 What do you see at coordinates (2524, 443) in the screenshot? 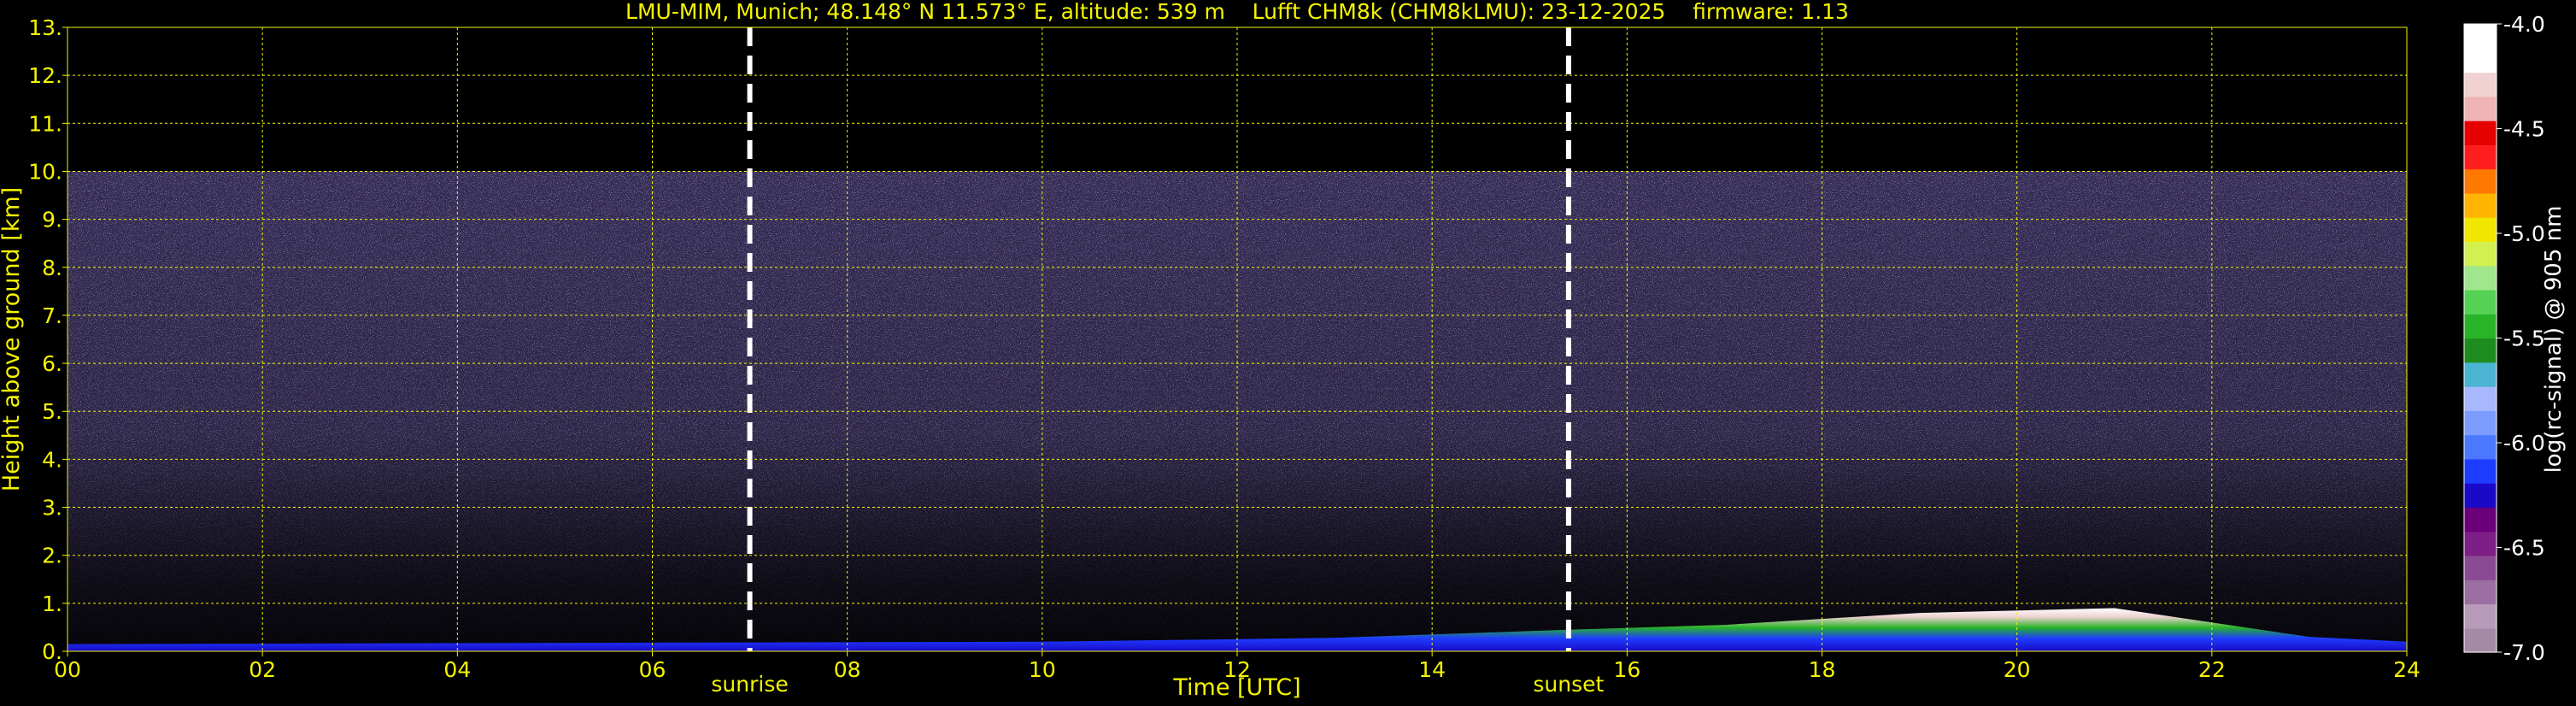
I see `colorbar-tick-label: -6.0` at bounding box center [2524, 443].